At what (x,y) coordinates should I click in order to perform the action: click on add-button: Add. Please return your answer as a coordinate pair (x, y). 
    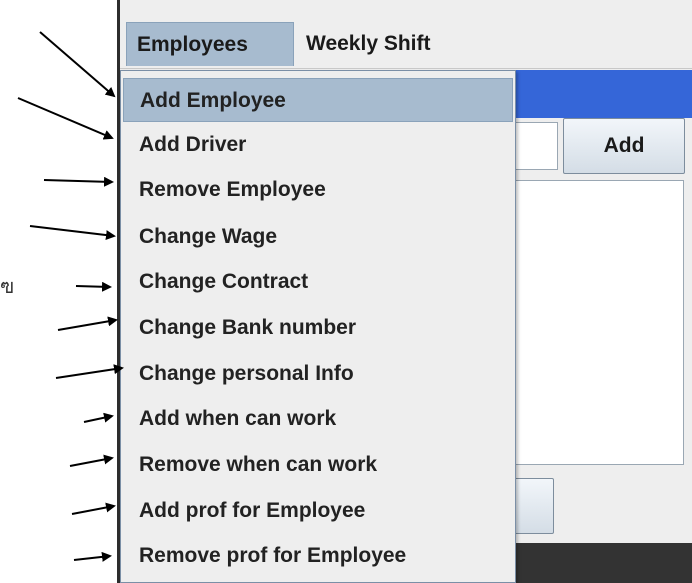
    Looking at the image, I should click on (624, 146).